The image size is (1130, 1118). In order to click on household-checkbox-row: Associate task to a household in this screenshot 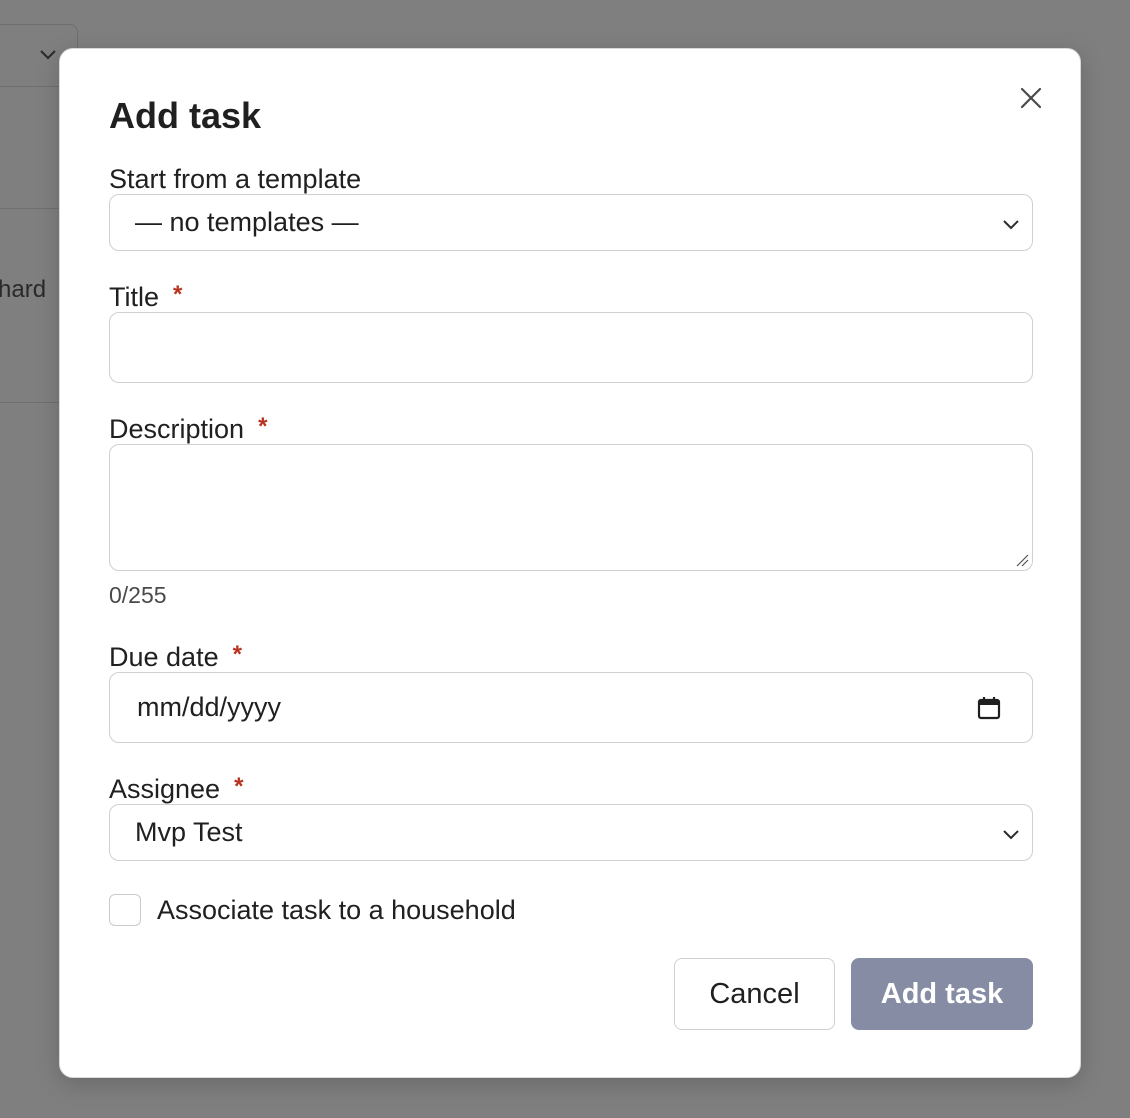, I will do `click(312, 910)`.